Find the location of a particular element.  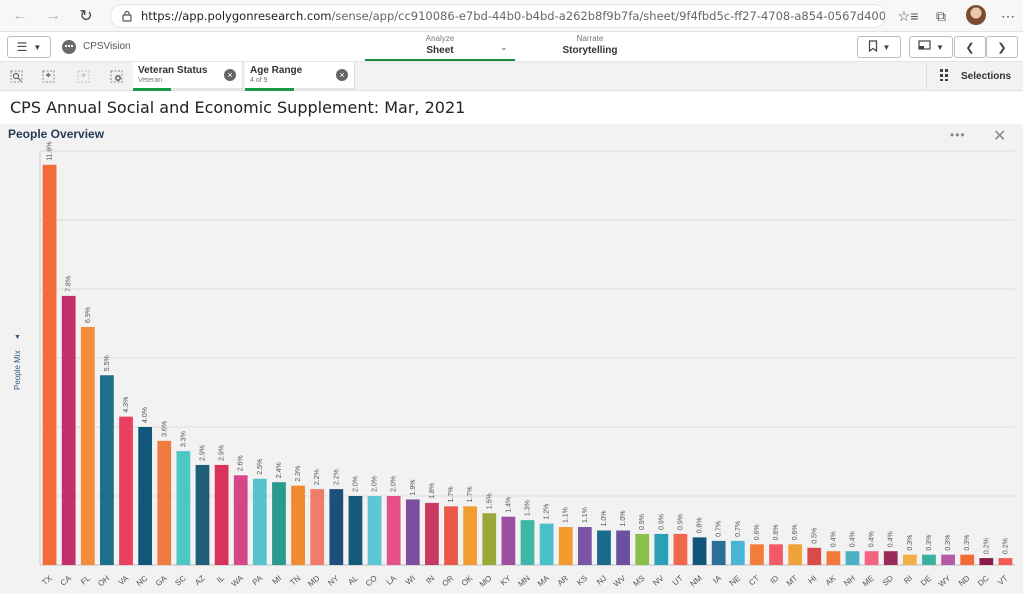

tab-narrate: Narrate Storytelling is located at coordinates (590, 46).